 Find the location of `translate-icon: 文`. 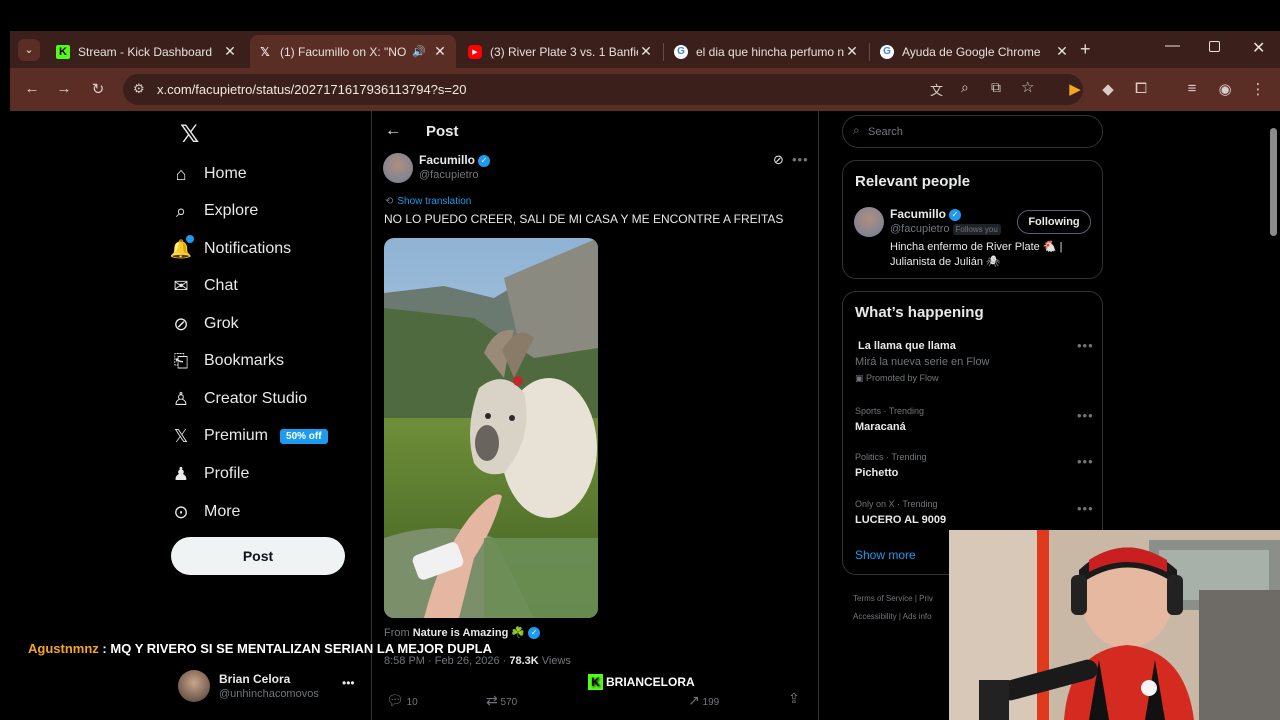

translate-icon: 文 is located at coordinates (936, 89).